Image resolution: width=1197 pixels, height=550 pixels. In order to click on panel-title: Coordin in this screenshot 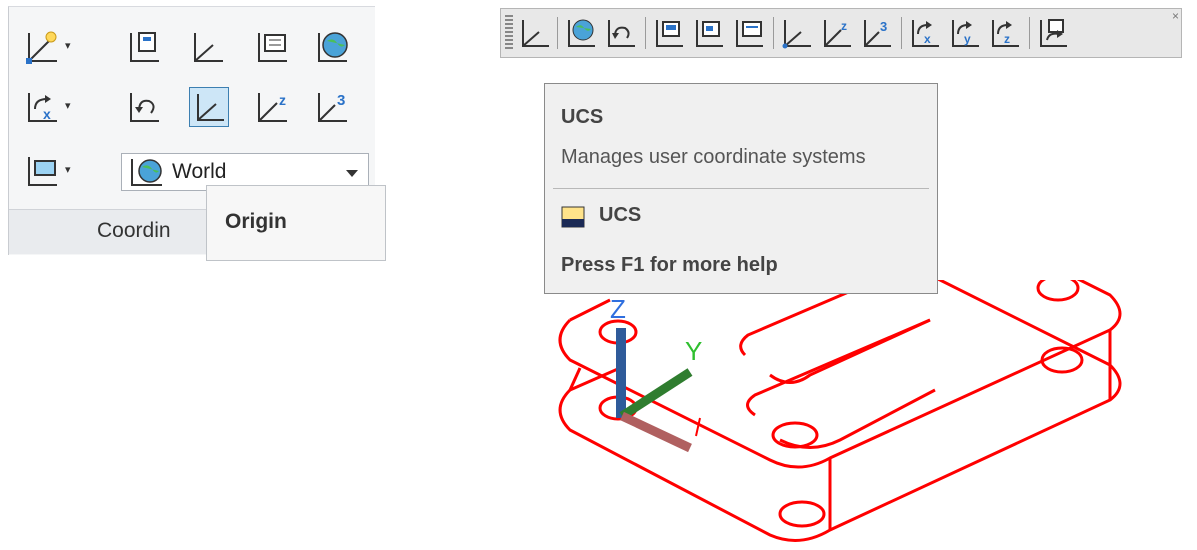, I will do `click(134, 230)`.